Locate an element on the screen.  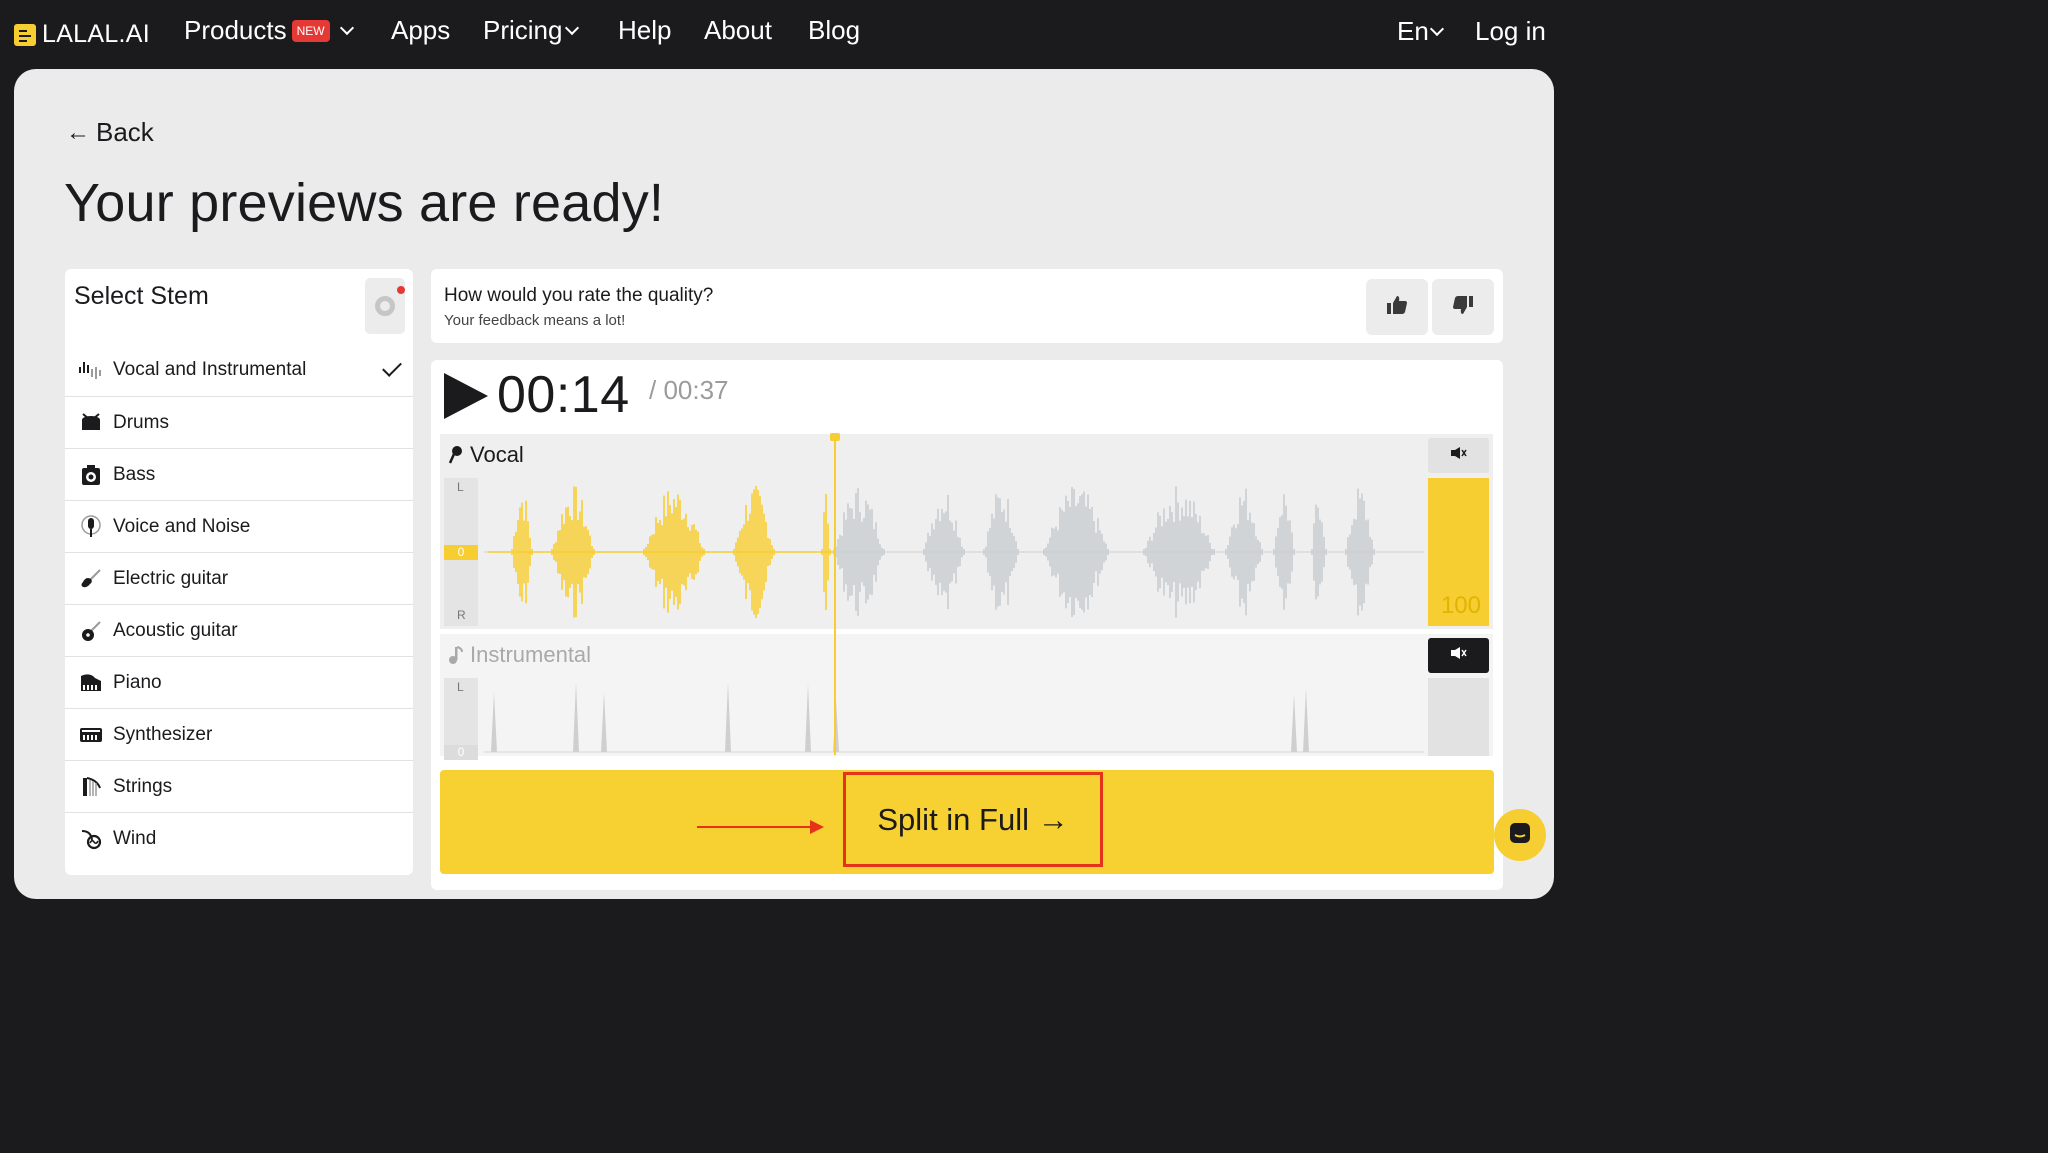
stem-item-acoustic-guitar: Acoustic guitar is located at coordinates (239, 630).